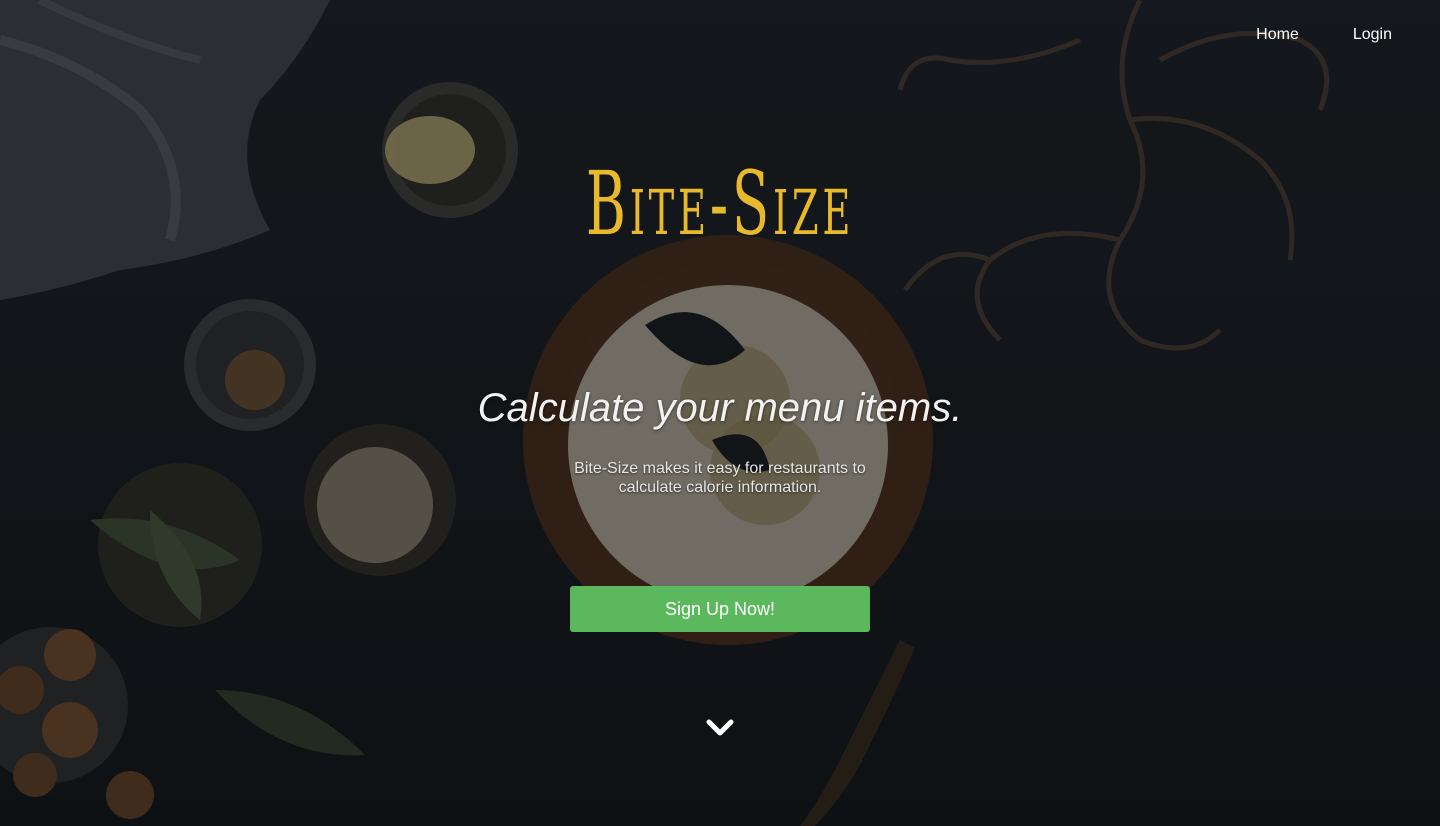 The height and width of the screenshot is (826, 1440). What do you see at coordinates (720, 609) in the screenshot?
I see `sign-up-button: Sign Up Now!` at bounding box center [720, 609].